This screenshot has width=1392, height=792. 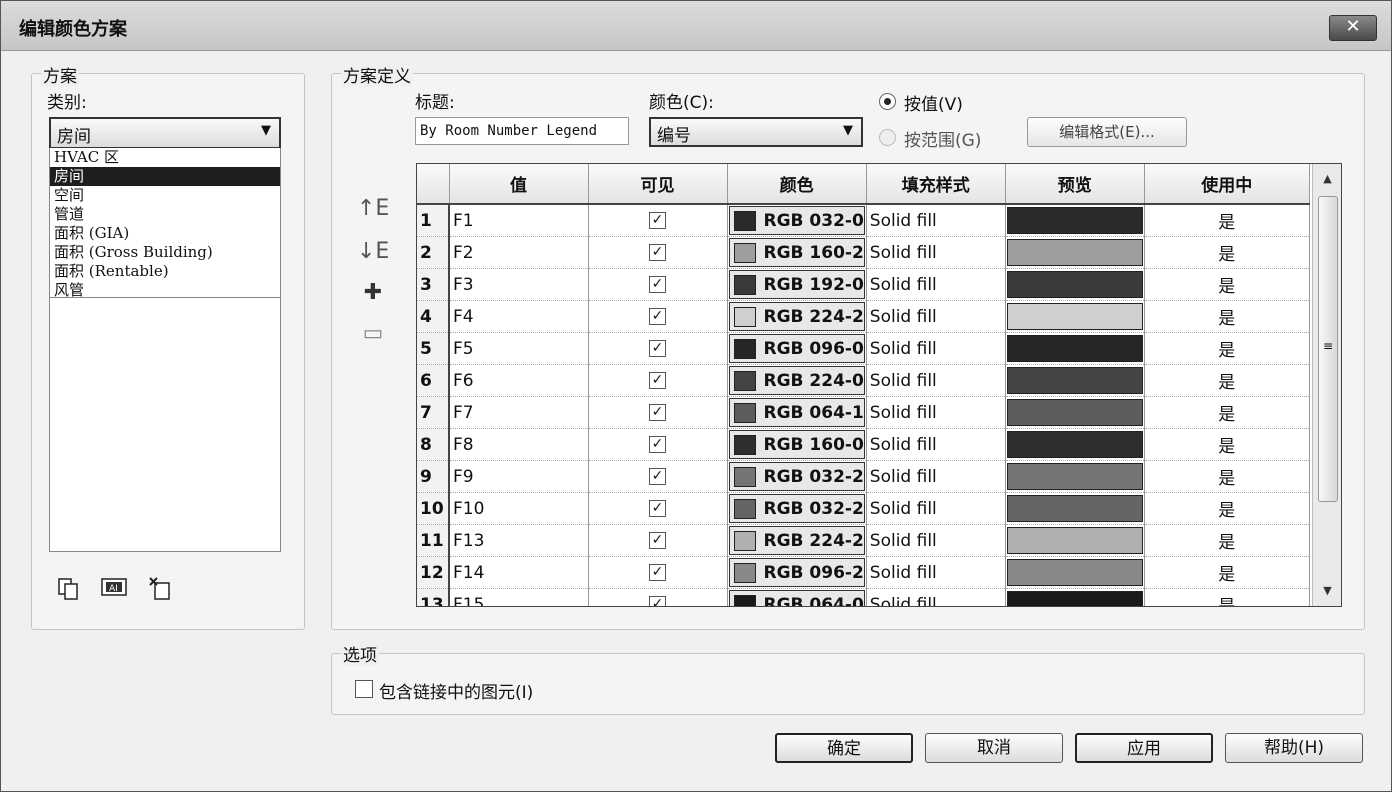 I want to click on color-cell: RGB 192-0, so click(x=797, y=284).